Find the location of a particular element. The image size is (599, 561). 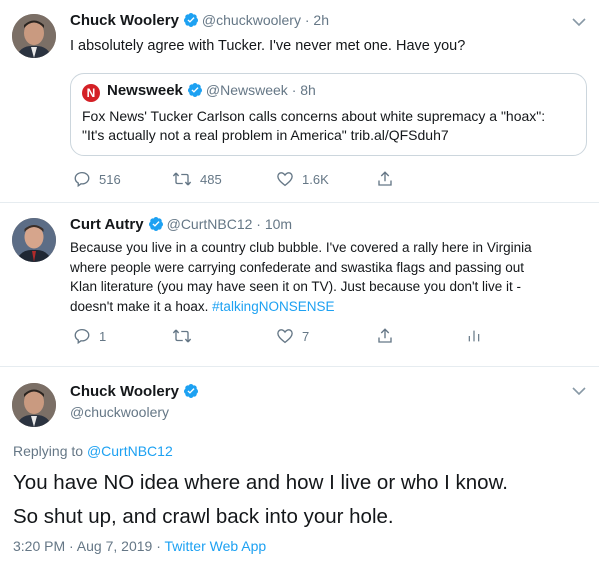

quoted-author-name: Newsweek is located at coordinates (145, 90).